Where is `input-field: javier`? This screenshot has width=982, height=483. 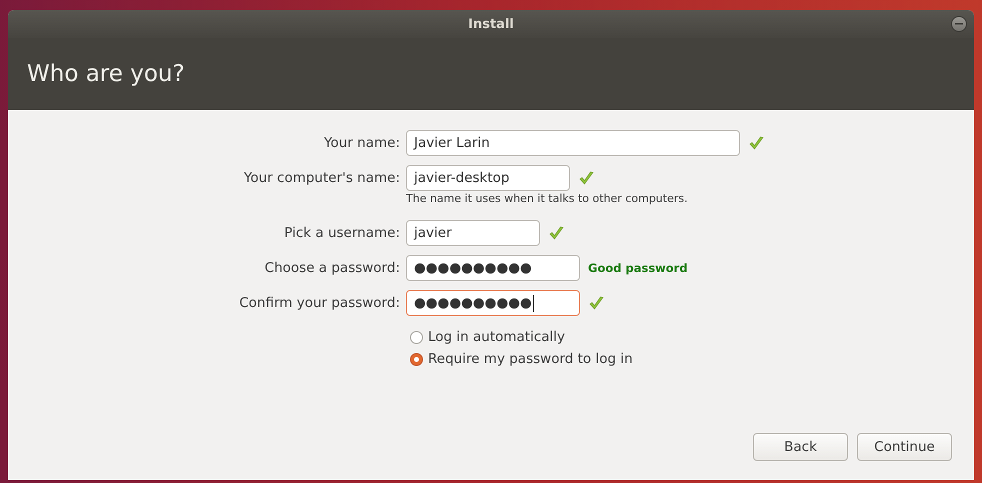 input-field: javier is located at coordinates (473, 233).